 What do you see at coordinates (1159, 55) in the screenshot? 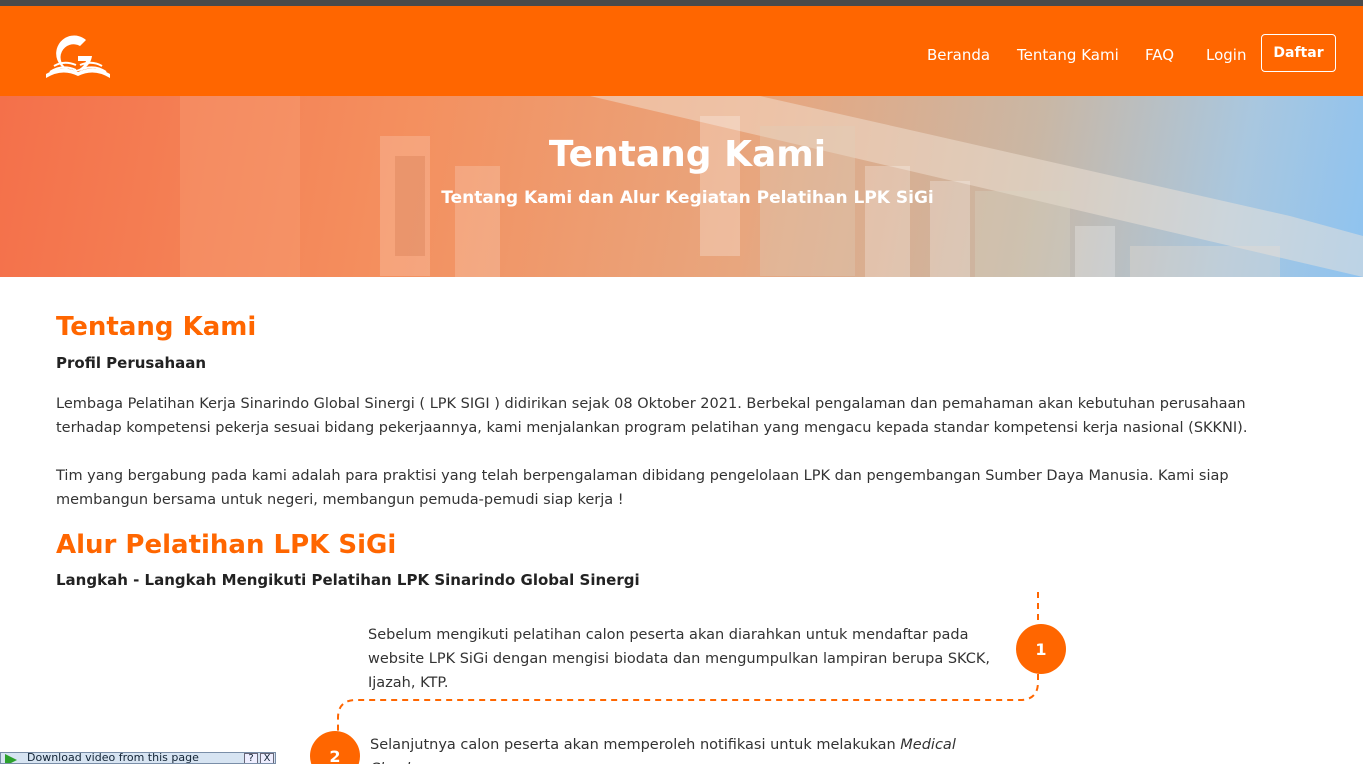
I see `nav-faq: FAQ` at bounding box center [1159, 55].